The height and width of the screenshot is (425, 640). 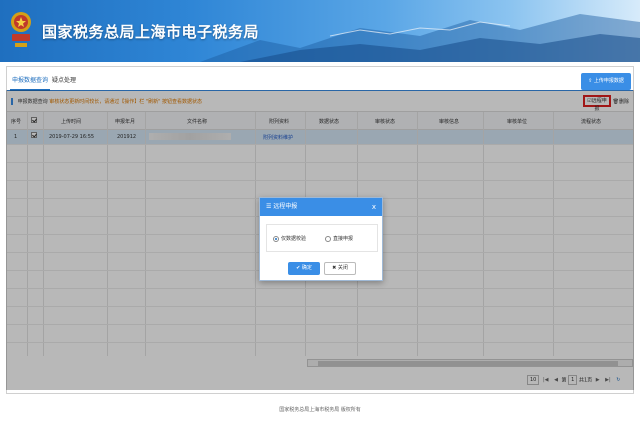 What do you see at coordinates (289, 238) in the screenshot?
I see `option-verify-only: 仅数据校验` at bounding box center [289, 238].